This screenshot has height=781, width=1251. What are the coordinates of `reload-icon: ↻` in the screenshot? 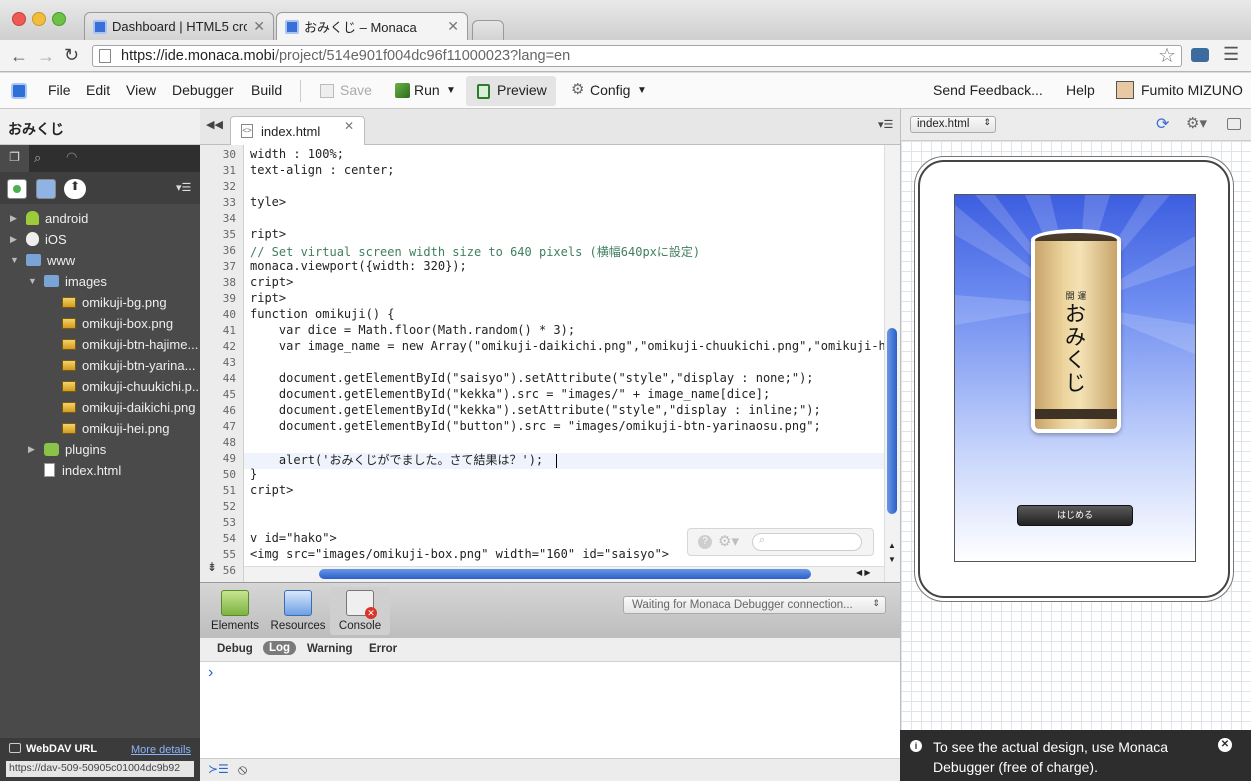 It's located at (71, 55).